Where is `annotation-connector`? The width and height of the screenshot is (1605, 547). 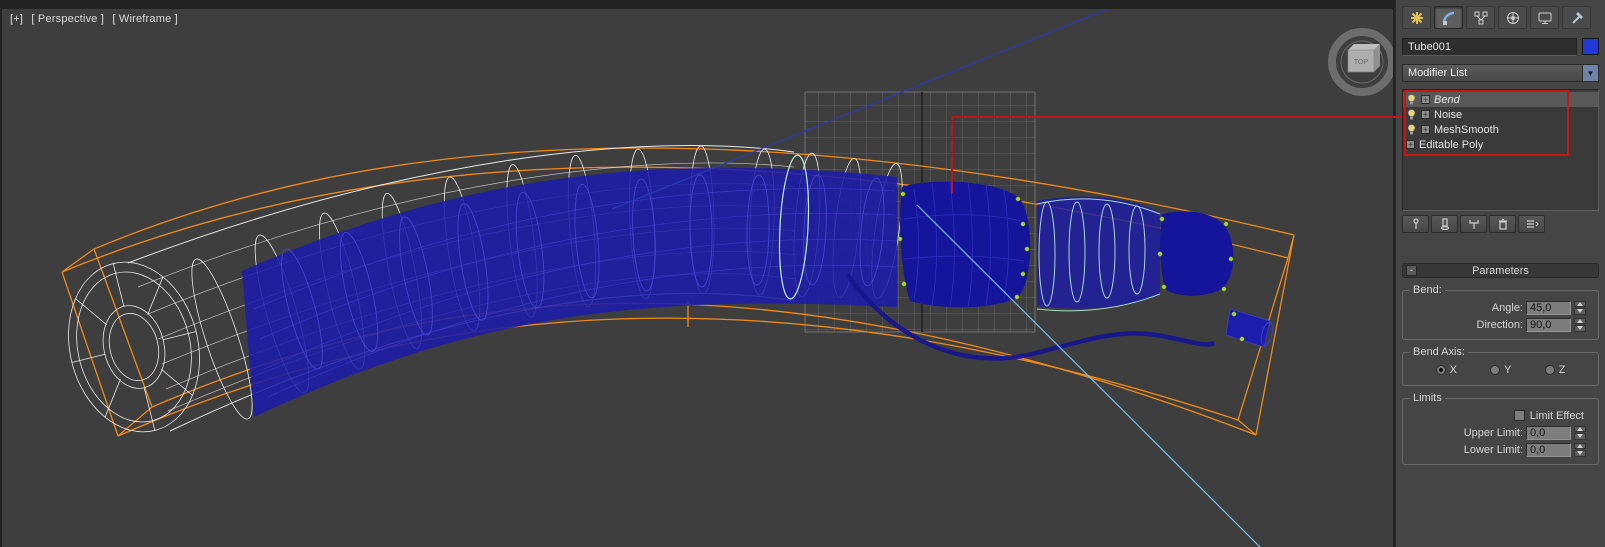
annotation-connector is located at coordinates (1397, 117).